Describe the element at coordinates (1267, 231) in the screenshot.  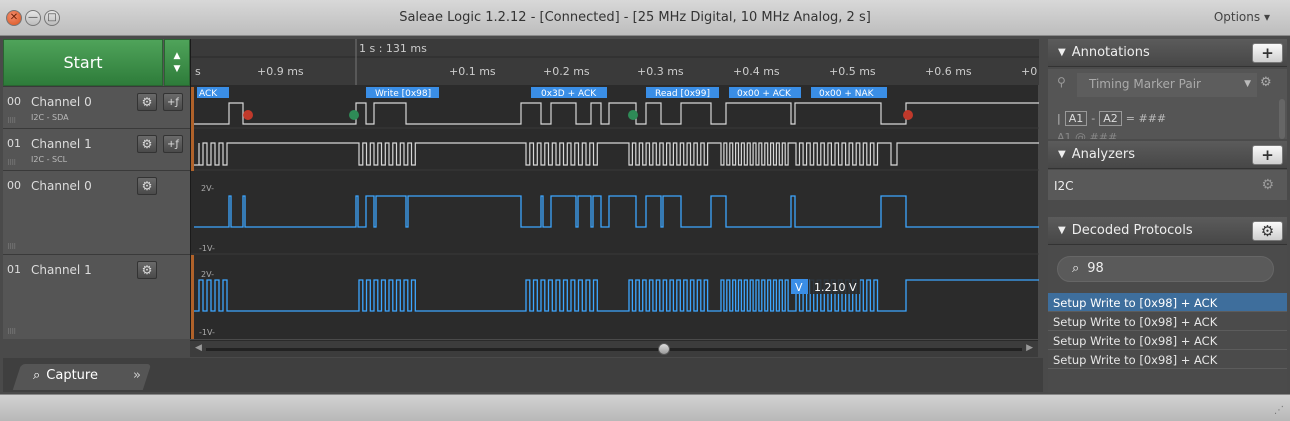
I see `decoded-settings-gear-icon: ⚙` at that location.